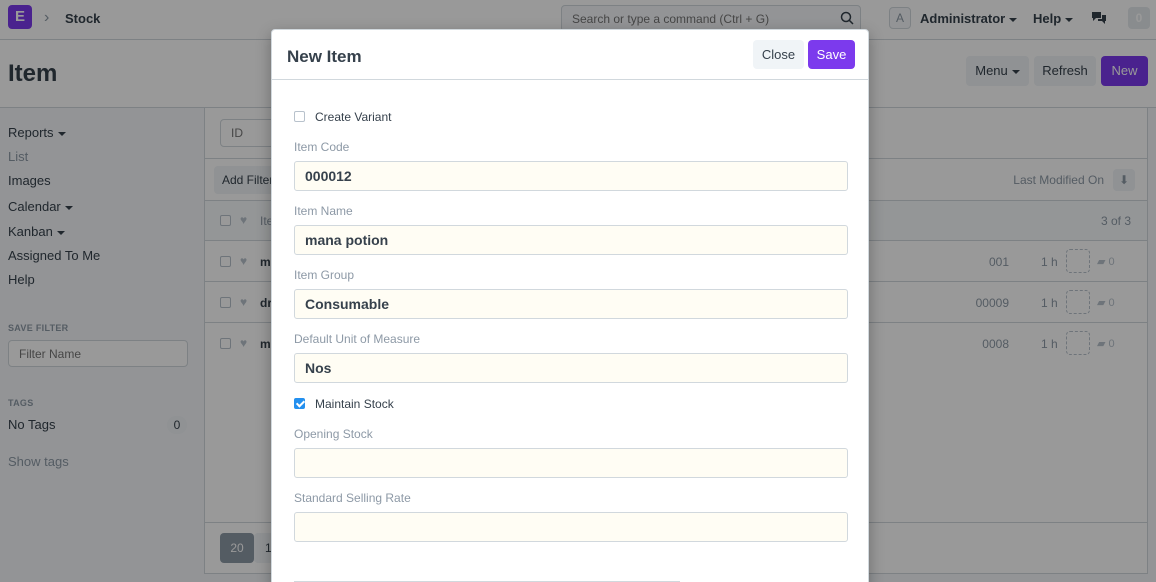 The height and width of the screenshot is (582, 1156). Describe the element at coordinates (778, 54) in the screenshot. I see `close-button: Close` at that location.